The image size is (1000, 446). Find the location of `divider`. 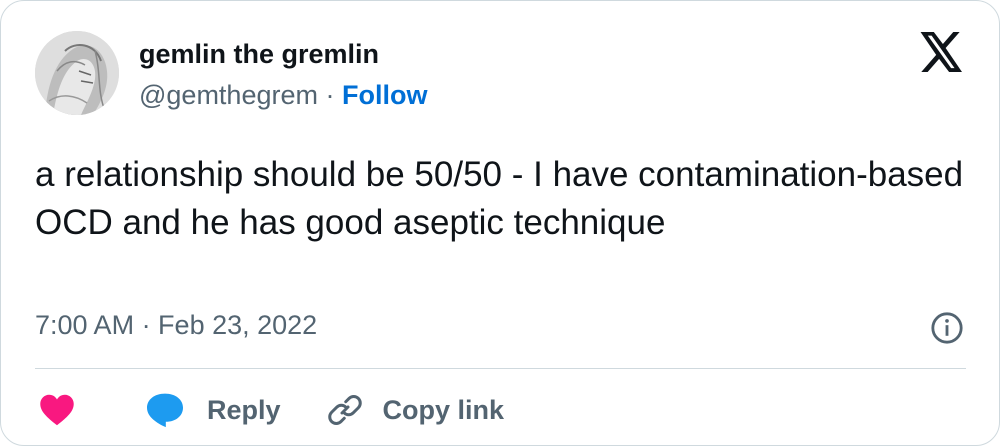

divider is located at coordinates (500, 368).